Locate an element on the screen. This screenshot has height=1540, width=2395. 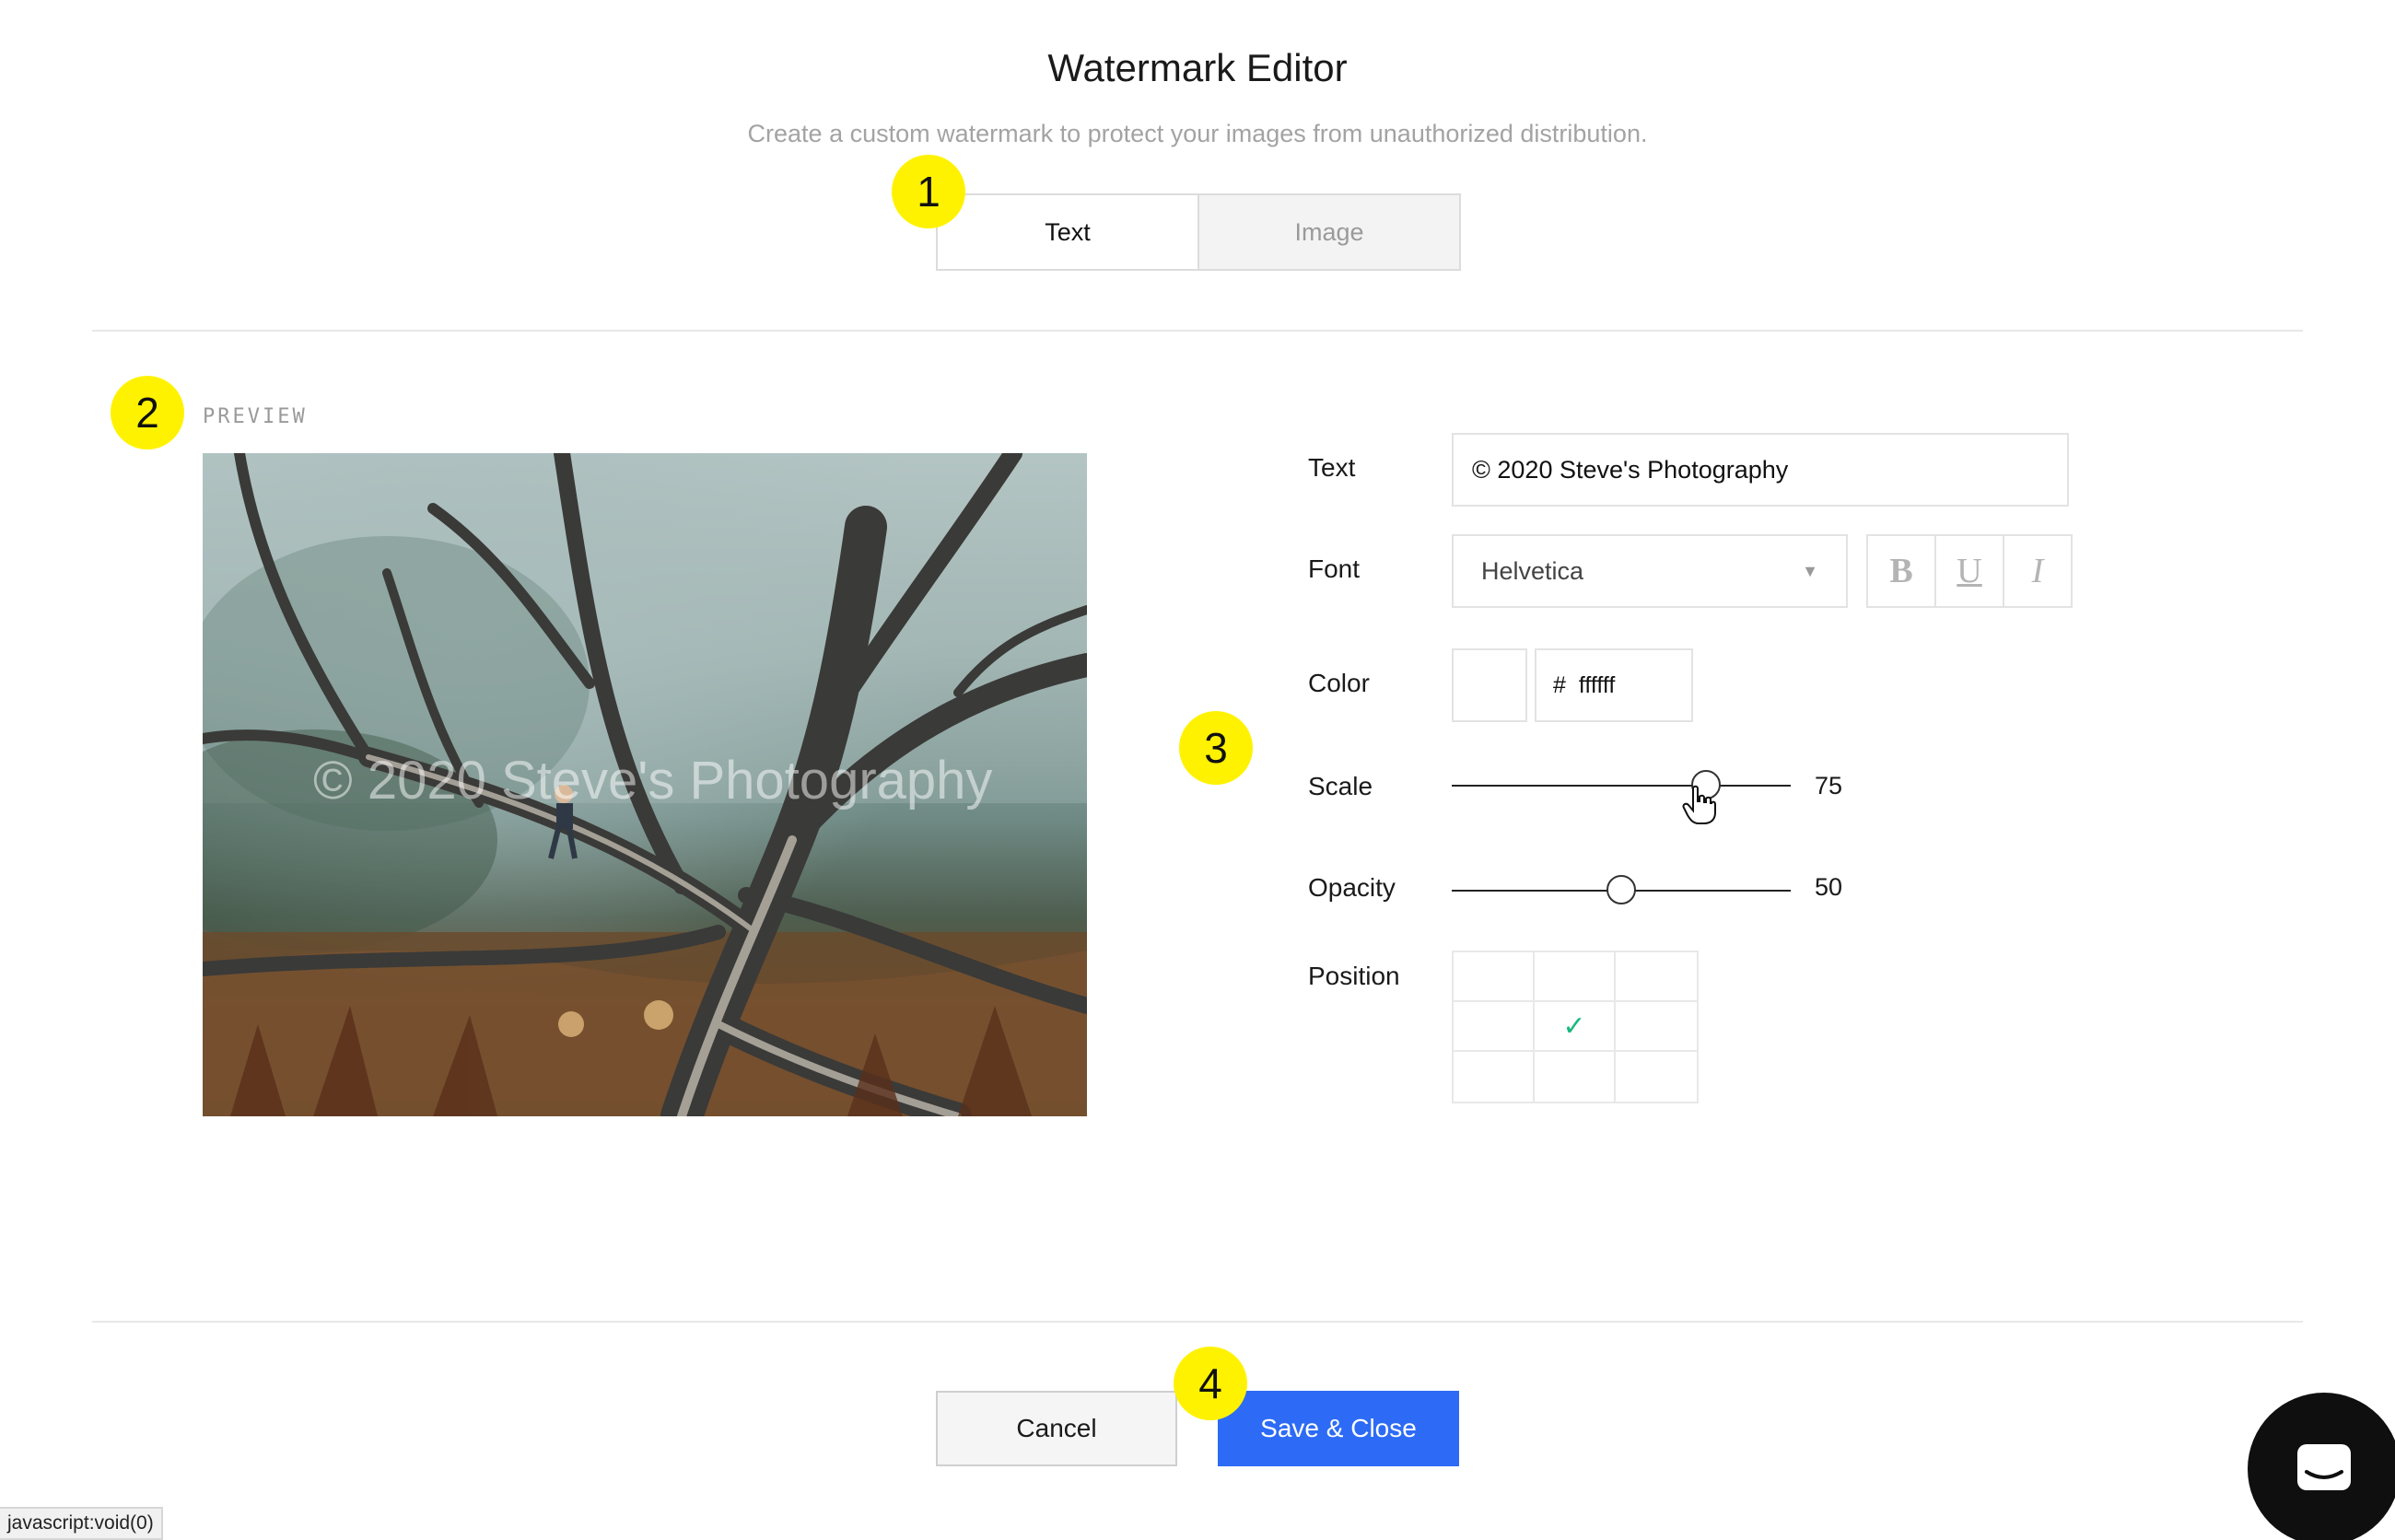
position-bottom-right is located at coordinates (1656, 1077).